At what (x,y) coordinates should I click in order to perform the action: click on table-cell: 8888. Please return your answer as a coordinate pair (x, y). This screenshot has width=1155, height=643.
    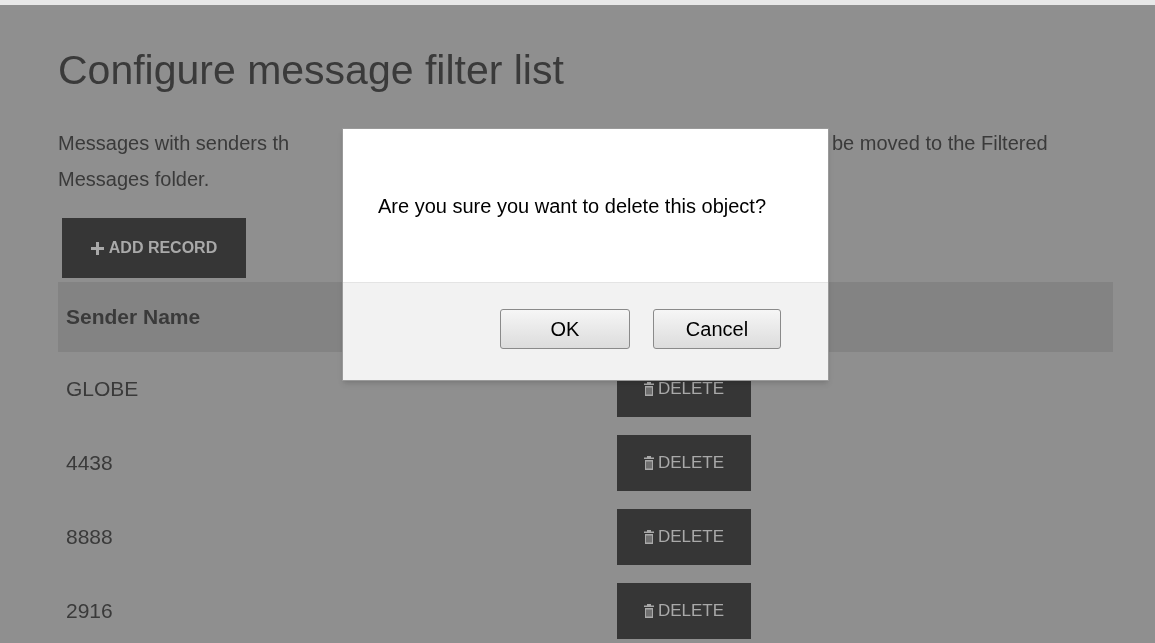
    Looking at the image, I should click on (89, 537).